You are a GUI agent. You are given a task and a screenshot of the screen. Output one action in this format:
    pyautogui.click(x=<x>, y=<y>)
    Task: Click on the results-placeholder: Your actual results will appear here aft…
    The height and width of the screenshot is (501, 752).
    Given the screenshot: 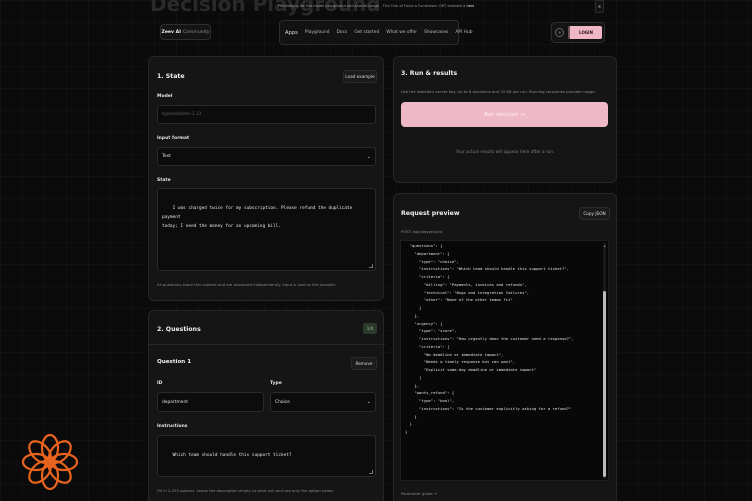 What is the action you would take?
    pyautogui.click(x=505, y=151)
    